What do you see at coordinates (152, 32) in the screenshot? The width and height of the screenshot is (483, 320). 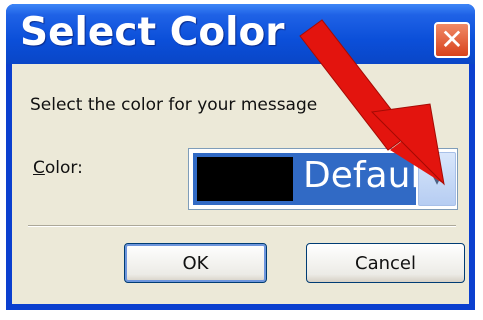 I see `window-title: Select Color` at bounding box center [152, 32].